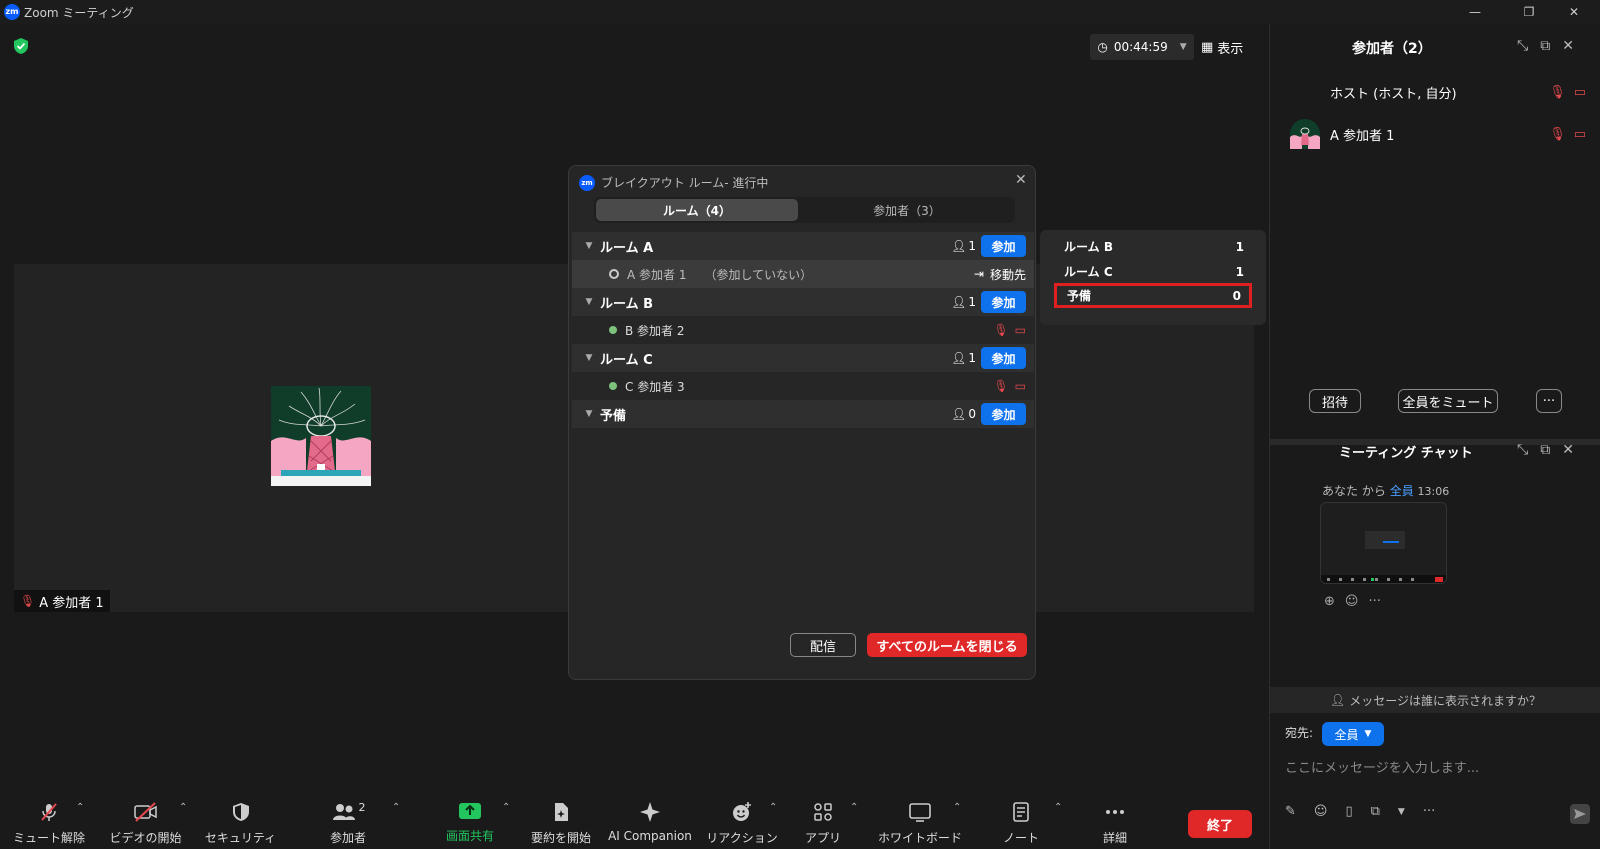 The width and height of the screenshot is (1600, 849). I want to click on participant-status: （参加していない）, so click(758, 274).